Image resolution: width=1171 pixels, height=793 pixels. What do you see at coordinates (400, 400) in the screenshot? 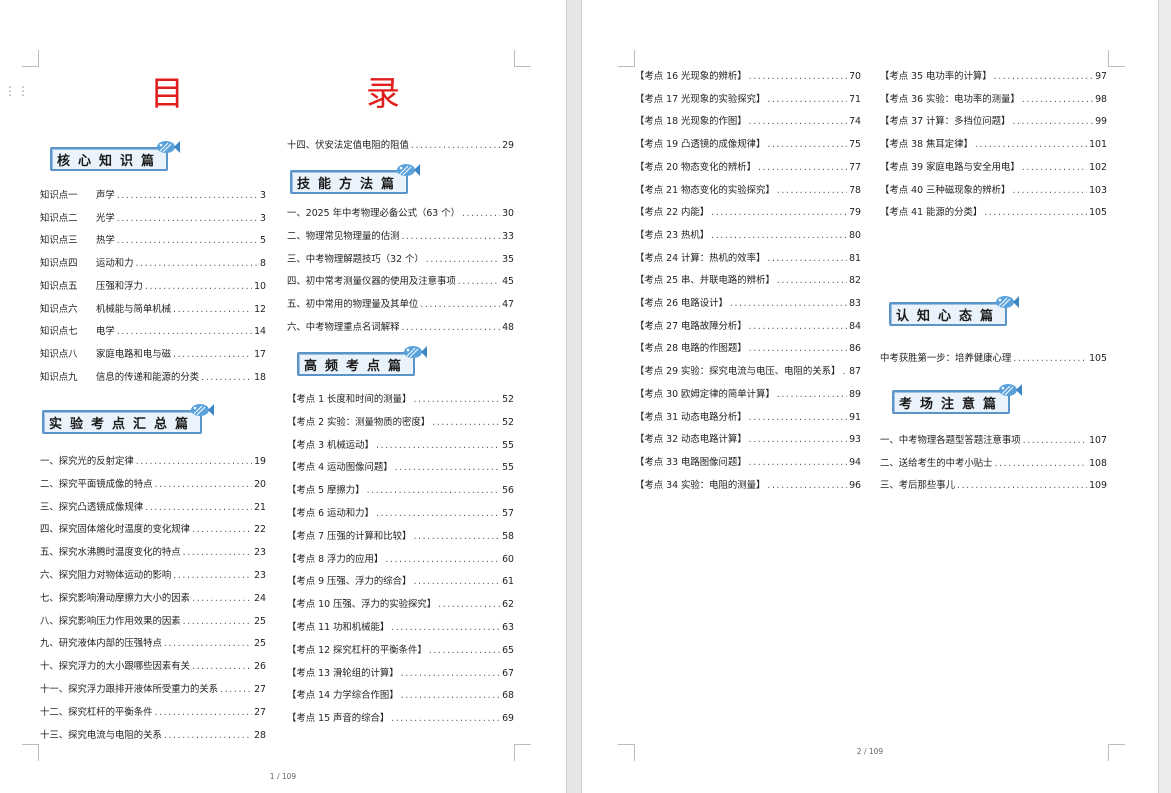
I see `toc-entry: 【考点 1 长度和时间的测量】 52` at bounding box center [400, 400].